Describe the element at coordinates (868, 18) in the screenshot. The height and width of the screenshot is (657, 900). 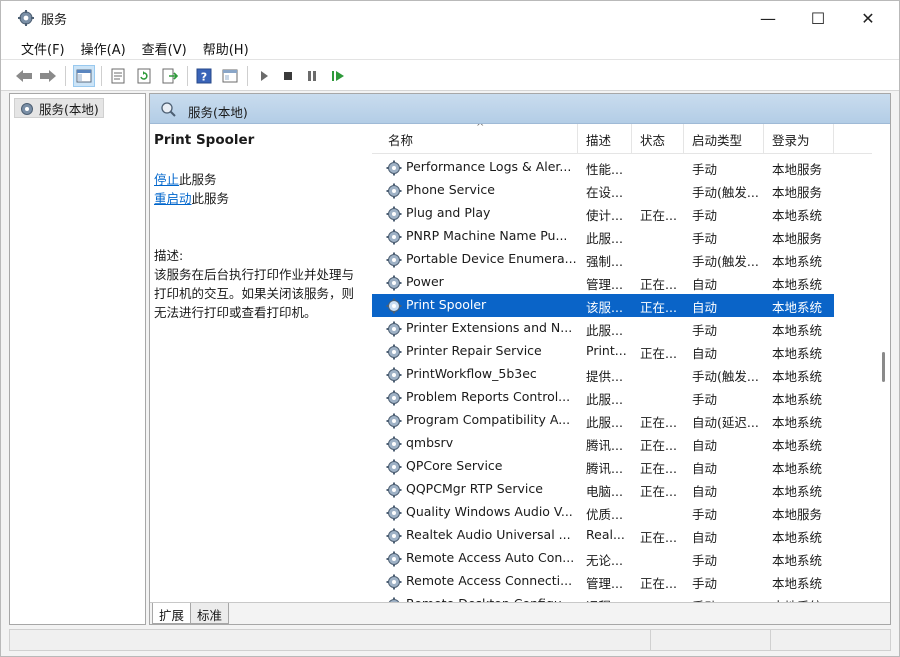
I see `close-button: ✕` at that location.